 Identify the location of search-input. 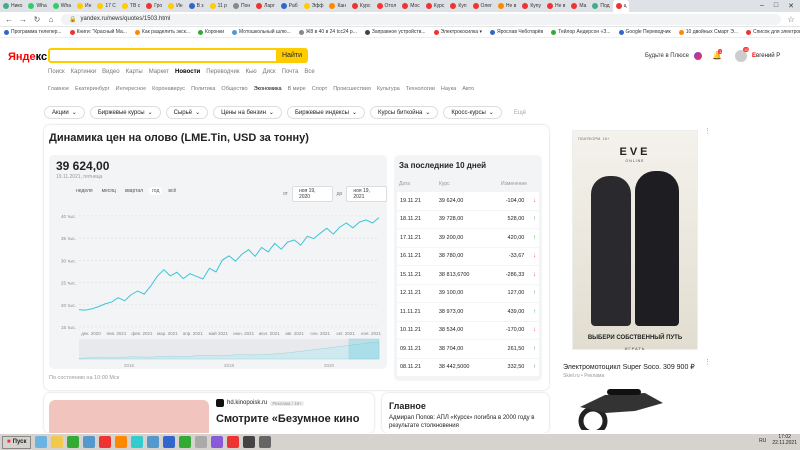
(177, 55).